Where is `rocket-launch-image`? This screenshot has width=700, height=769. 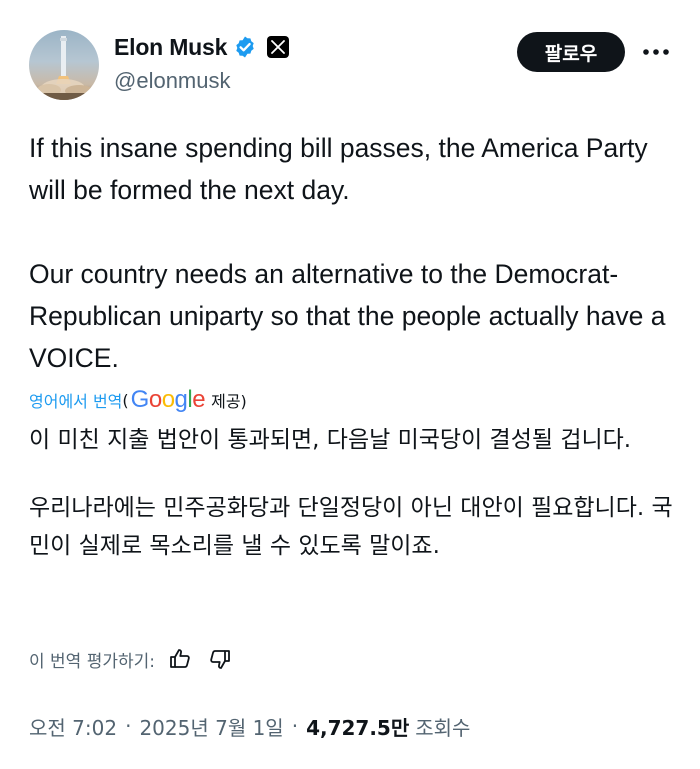
rocket-launch-image is located at coordinates (64, 68).